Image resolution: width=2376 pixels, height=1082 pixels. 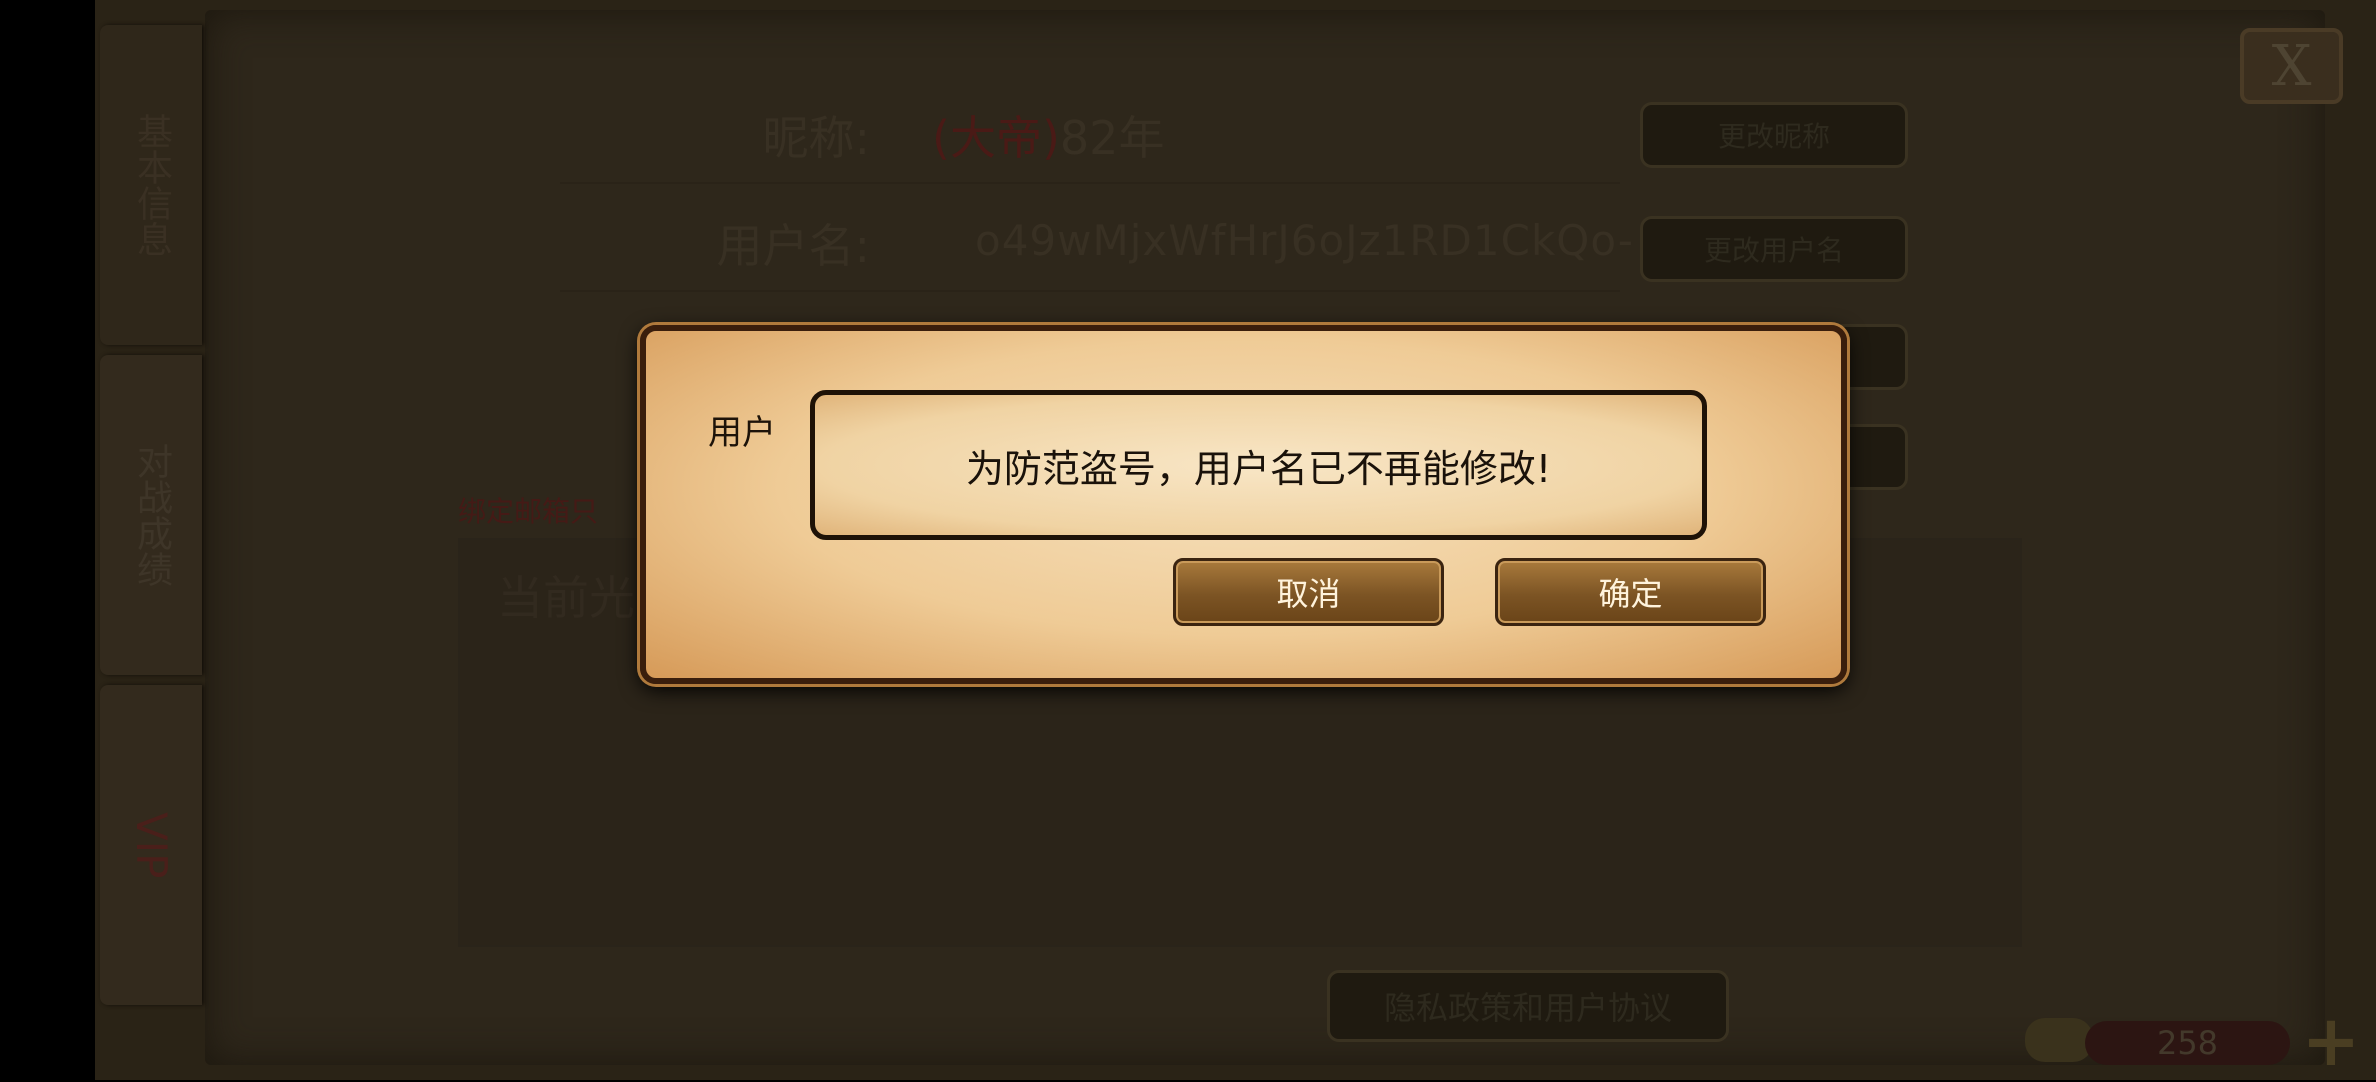 I want to click on tab-battle-record: 对战成绩, so click(x=151, y=515).